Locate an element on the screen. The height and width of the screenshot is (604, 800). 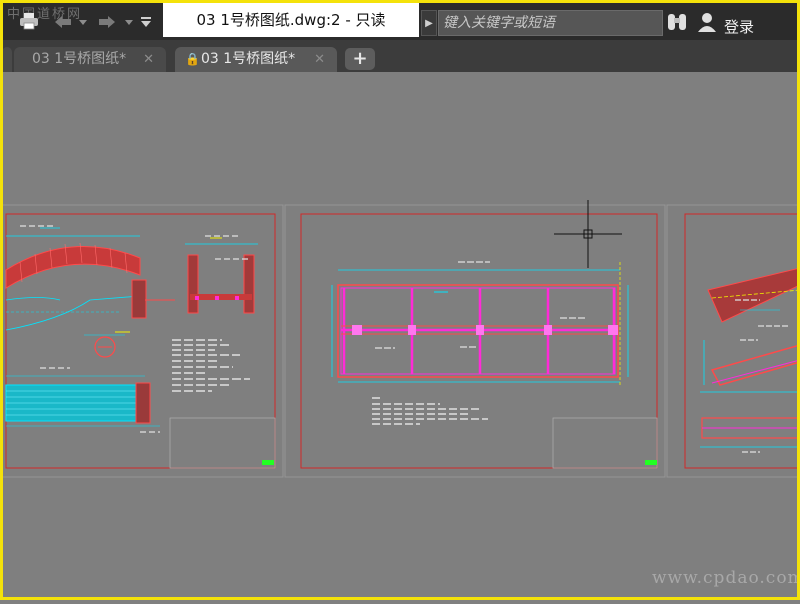
sheet-3-content is located at coordinates (750, 360).